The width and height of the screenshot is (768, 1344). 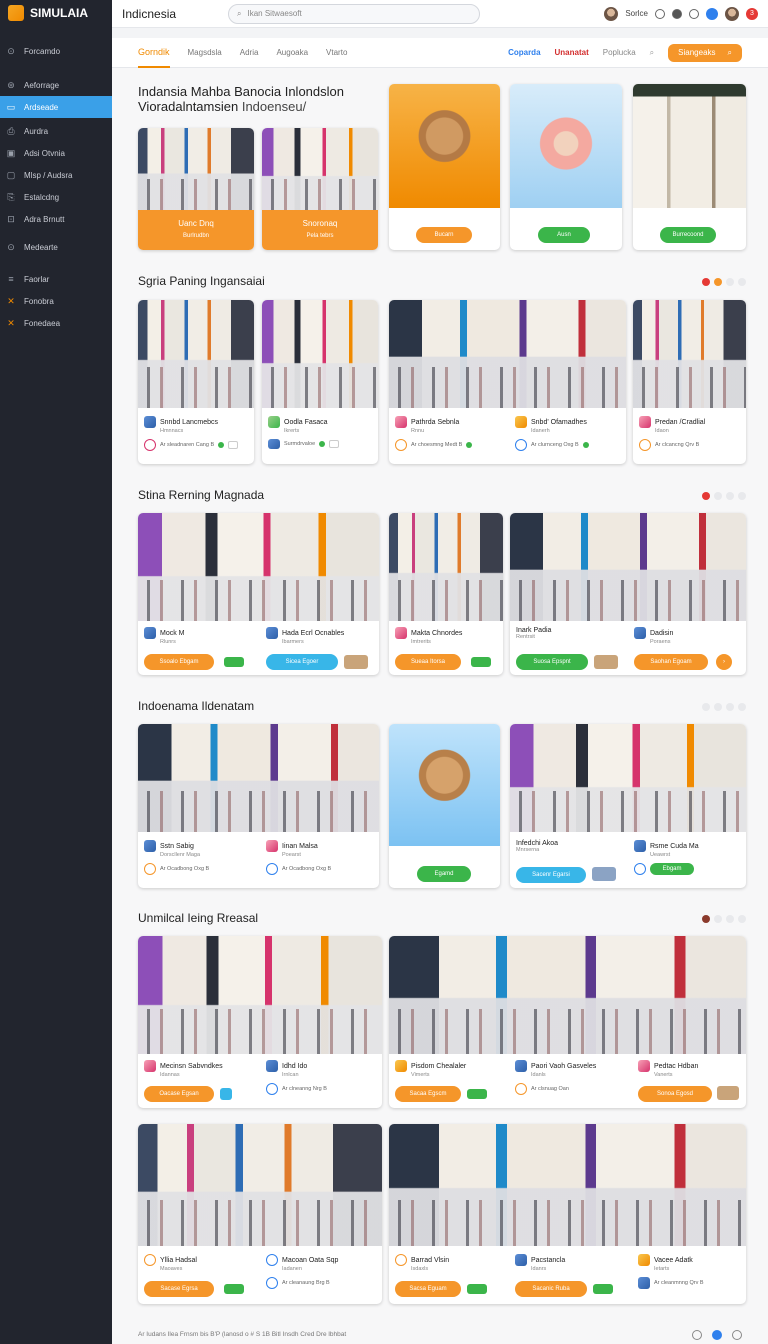 I want to click on user-avatar, so click(x=611, y=13).